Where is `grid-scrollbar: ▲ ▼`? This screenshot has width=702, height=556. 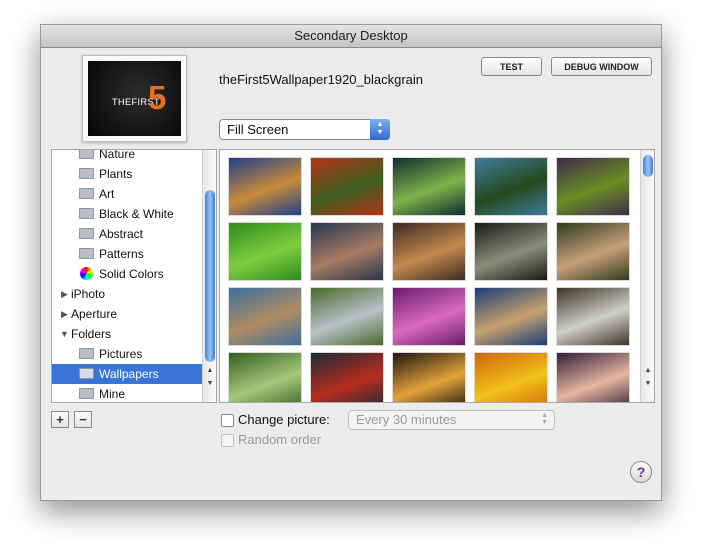 grid-scrollbar: ▲ ▼ is located at coordinates (647, 276).